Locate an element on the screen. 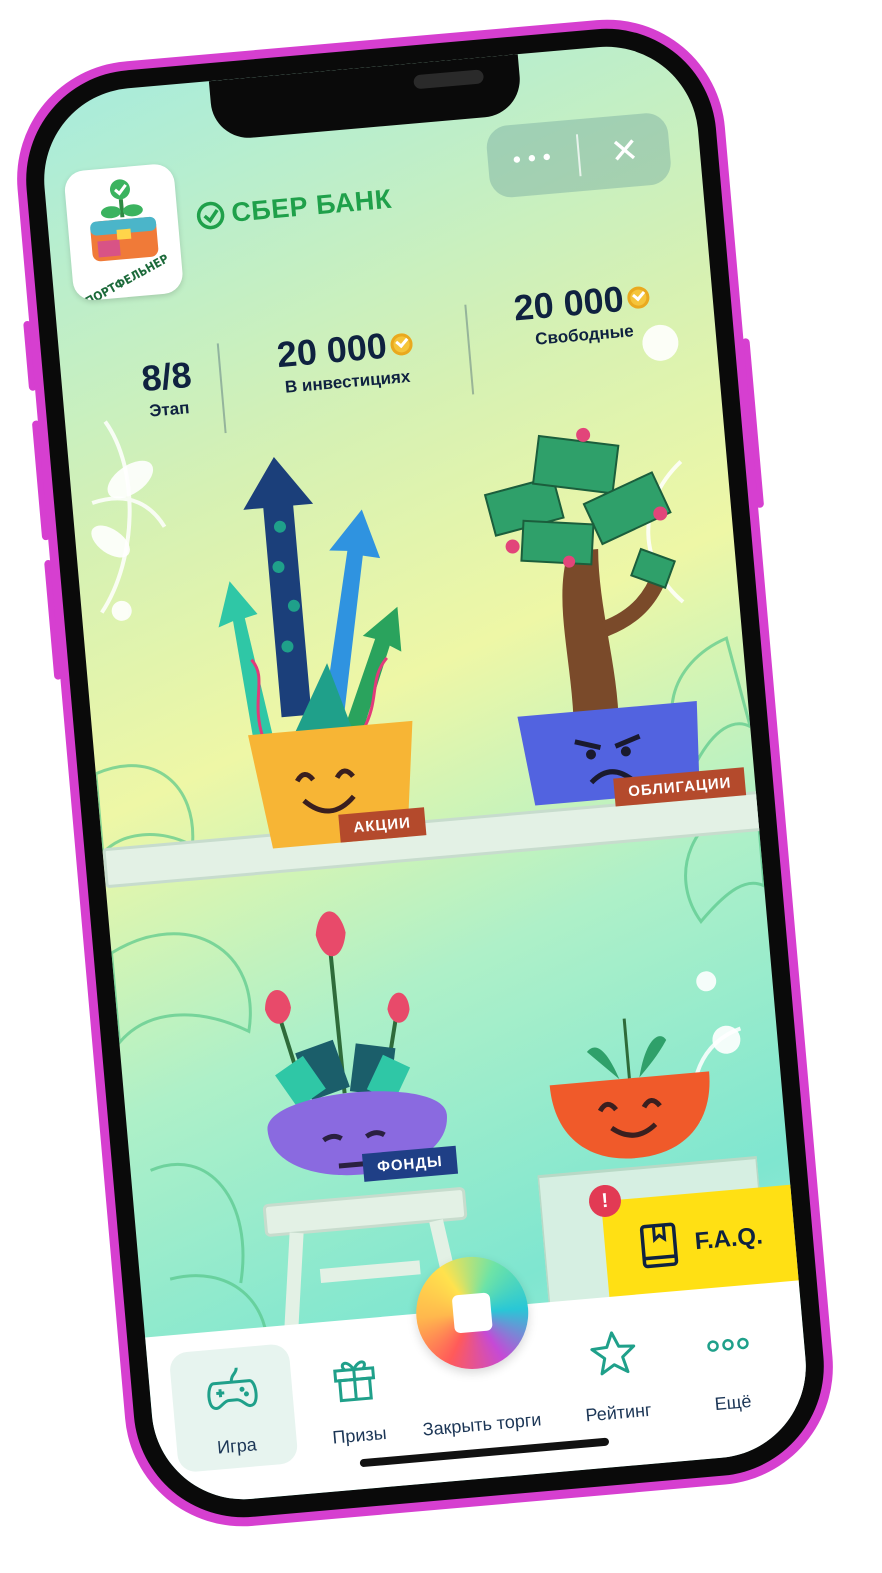 The image size is (882, 1573). tab-rating: Рейтинг is located at coordinates (615, 1375).